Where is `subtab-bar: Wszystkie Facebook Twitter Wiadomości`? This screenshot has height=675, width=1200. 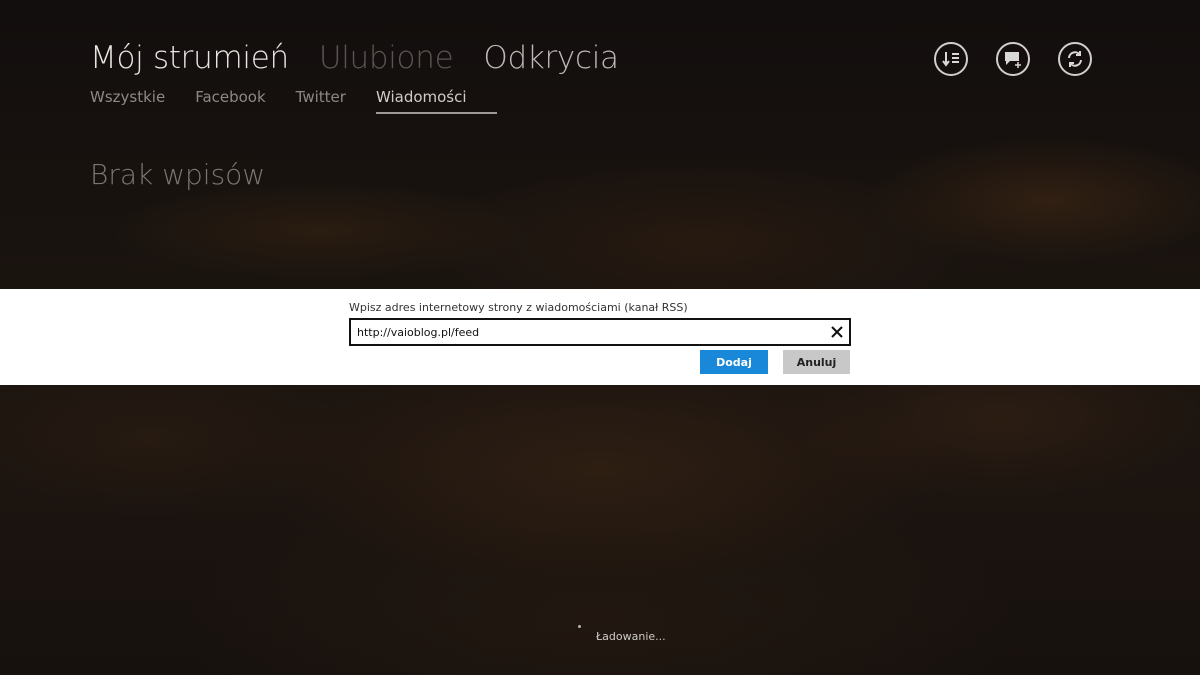
subtab-bar: Wszystkie Facebook Twitter Wiadomości is located at coordinates (293, 101).